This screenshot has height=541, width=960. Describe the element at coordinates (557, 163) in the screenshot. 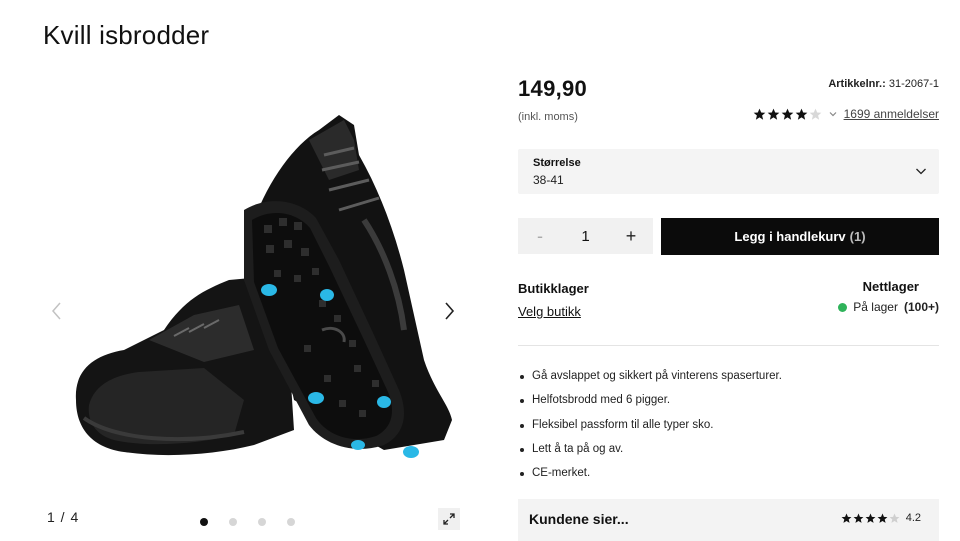

I see `size-label: Størrelse` at that location.